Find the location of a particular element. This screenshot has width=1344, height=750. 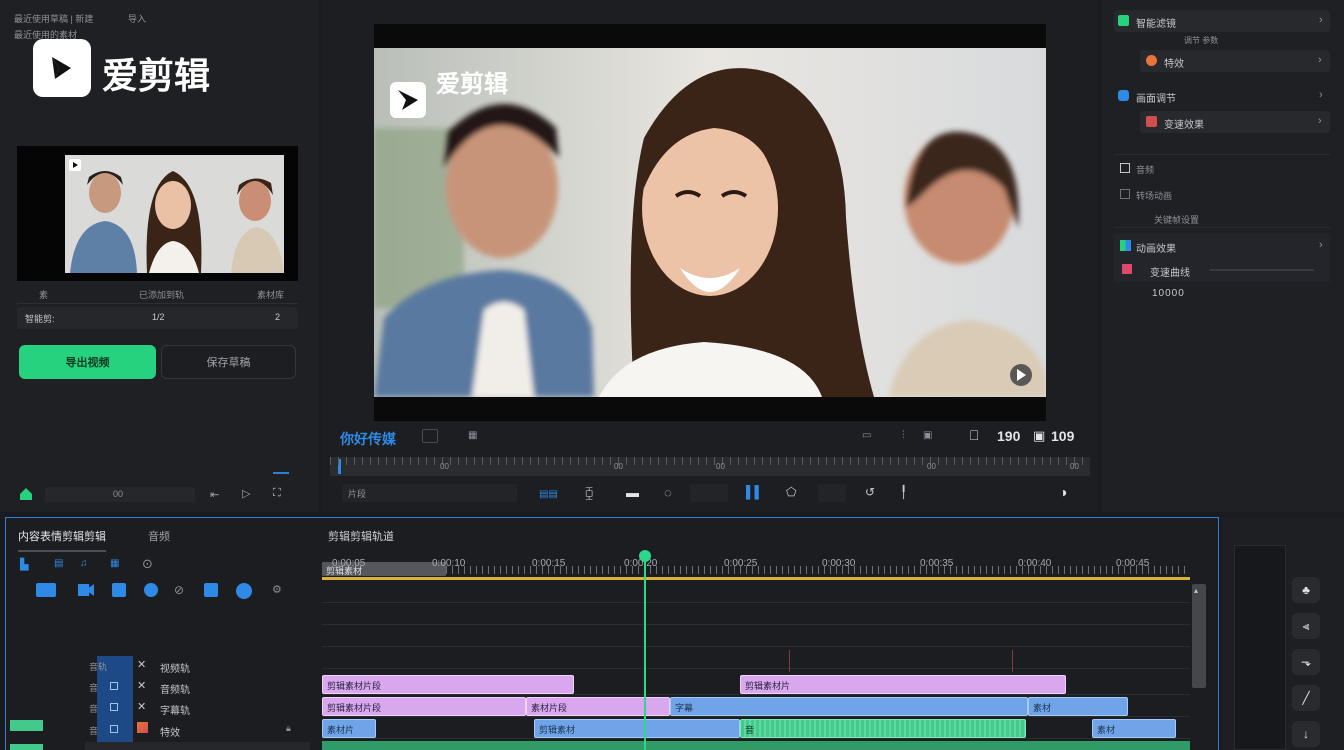

track-header-2: 音 ✕ 音频轨 is located at coordinates (197, 687).